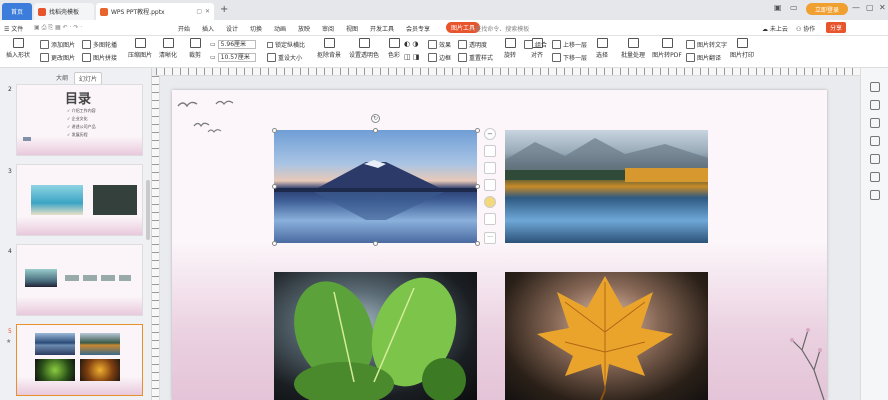  Describe the element at coordinates (535, 44) in the screenshot. I see `group-button: 组合` at that location.